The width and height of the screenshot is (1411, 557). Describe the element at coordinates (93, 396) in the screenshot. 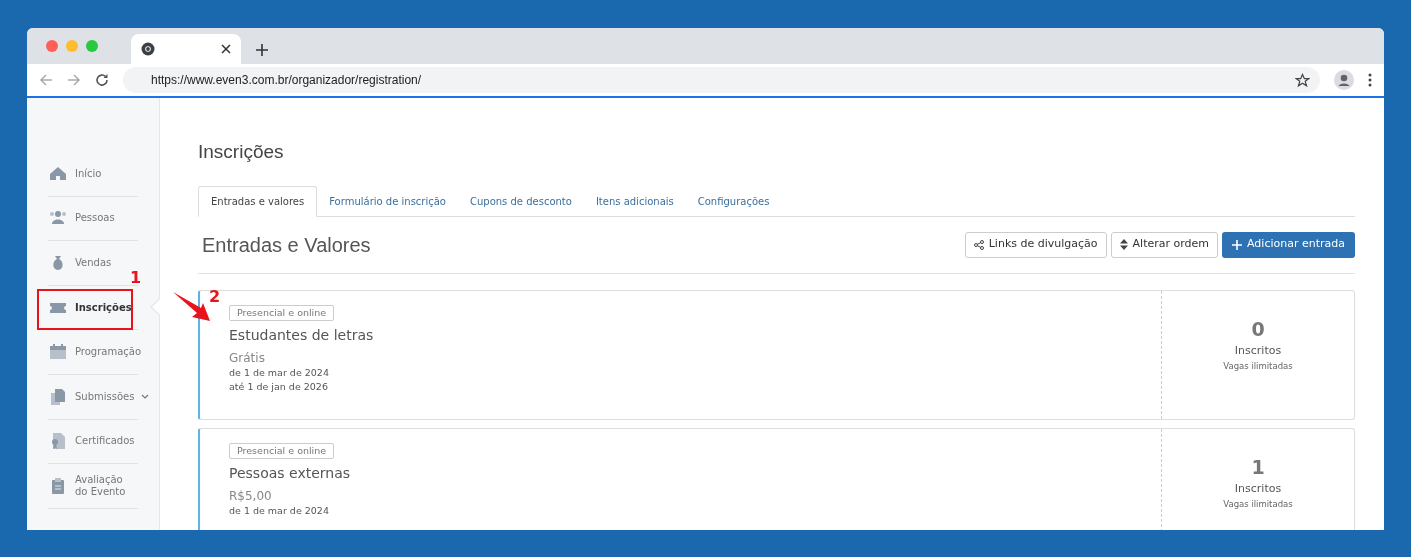

I see `sidebar-item: Submissões` at that location.